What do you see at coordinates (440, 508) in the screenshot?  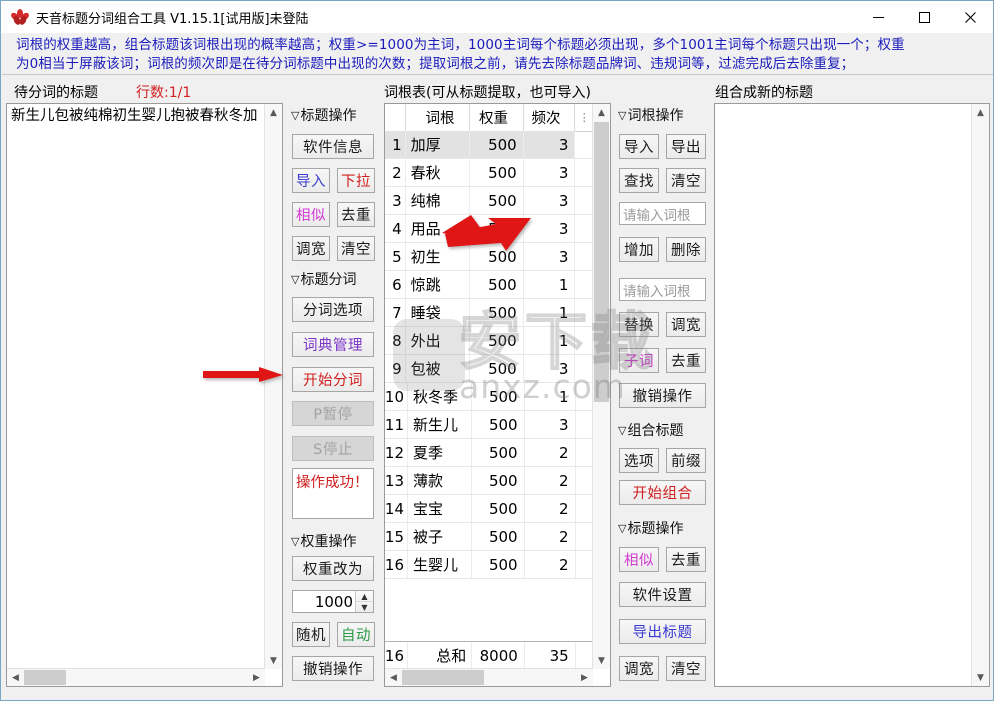 I see `cell-word: 宝宝` at bounding box center [440, 508].